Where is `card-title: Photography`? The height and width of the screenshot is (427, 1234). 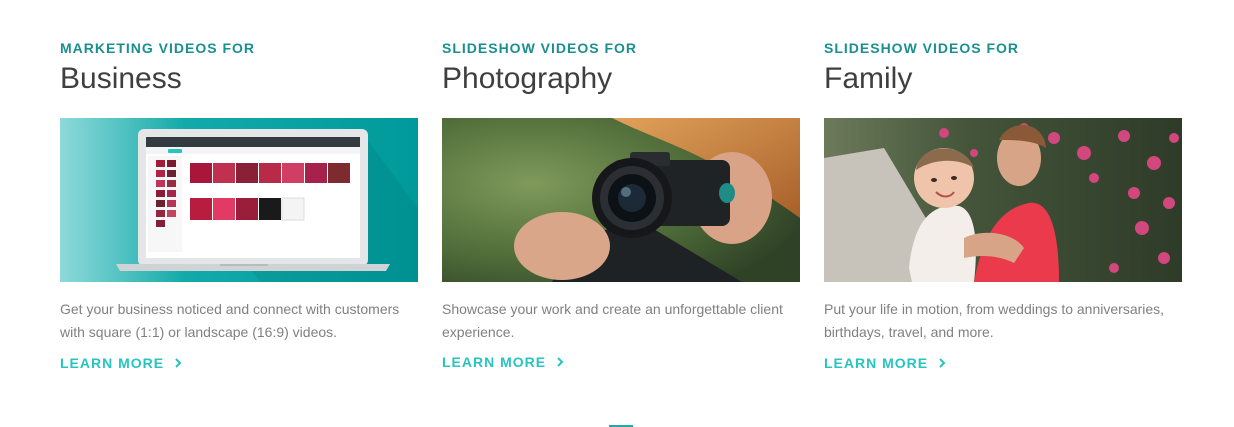 card-title: Photography is located at coordinates (527, 78).